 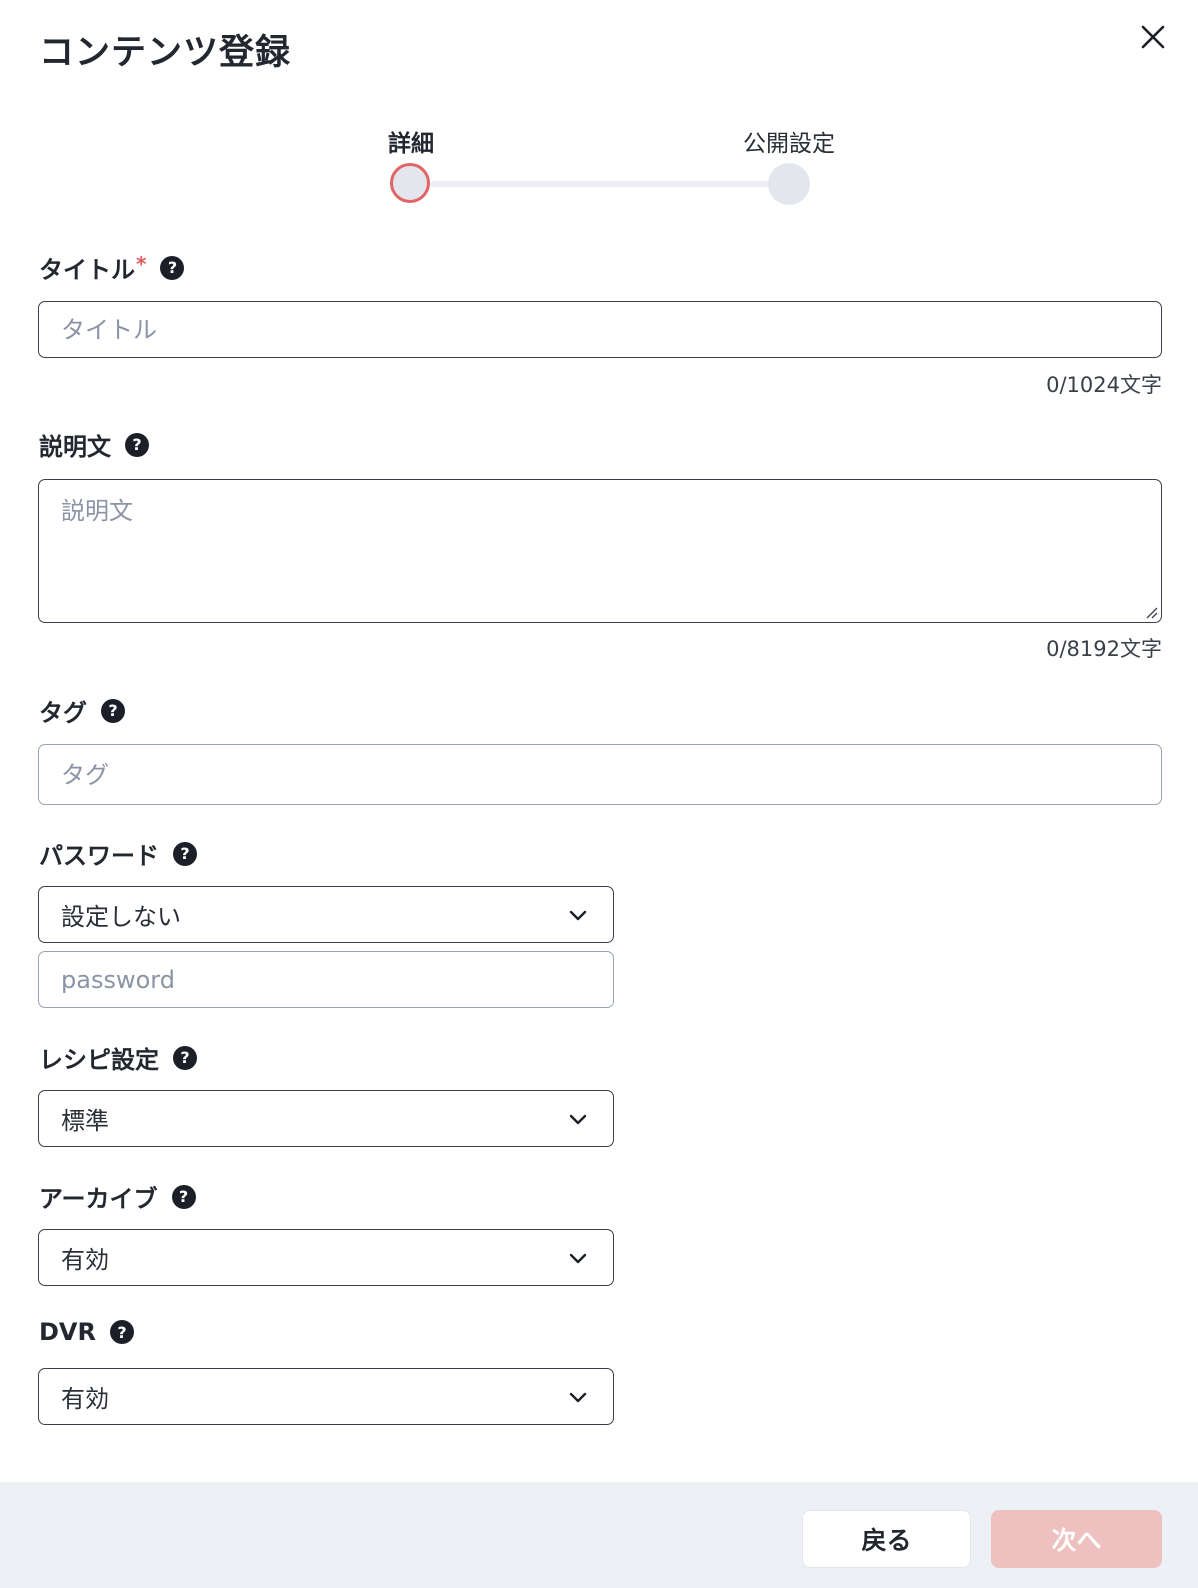 I want to click on archive-select: 有効, so click(x=326, y=1257).